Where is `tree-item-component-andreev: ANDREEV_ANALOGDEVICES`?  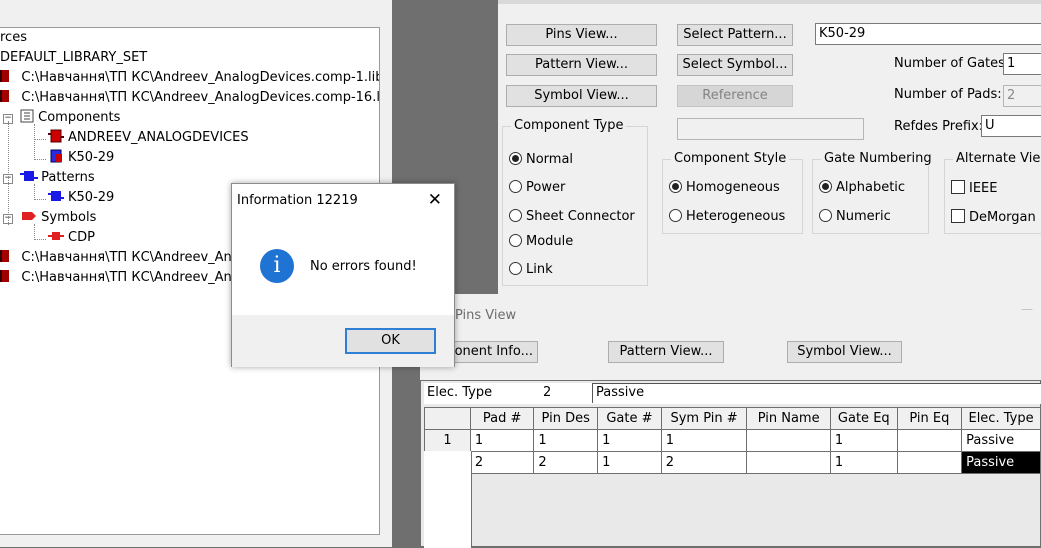
tree-item-component-andreev: ANDREEV_ANALOGDEVICES is located at coordinates (148, 138).